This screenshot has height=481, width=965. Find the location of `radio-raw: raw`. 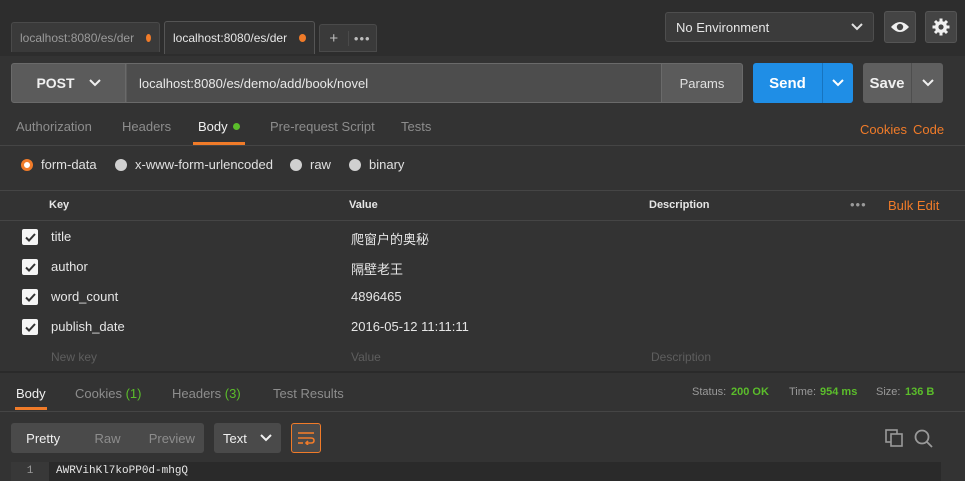

radio-raw: raw is located at coordinates (310, 164).